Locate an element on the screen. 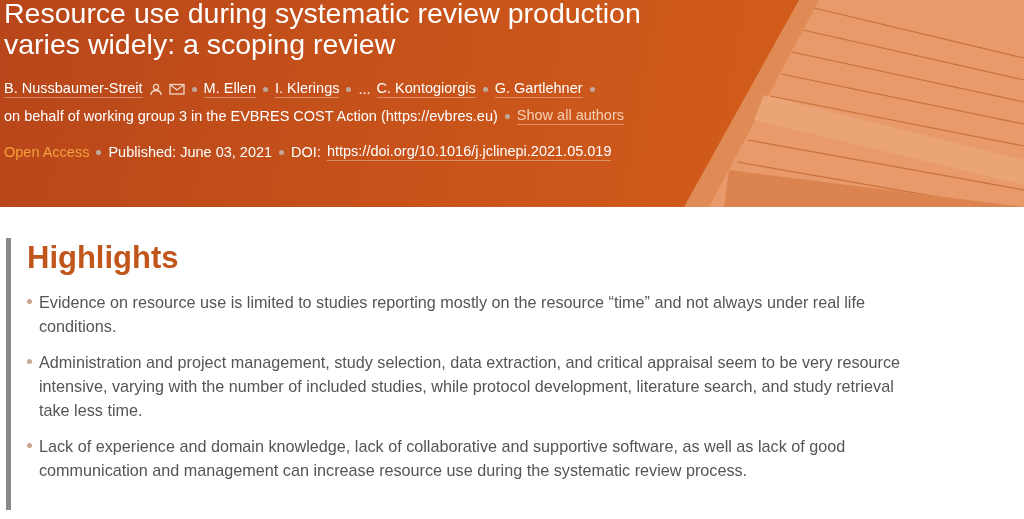 Image resolution: width=1024 pixels, height=519 pixels. highlights-heading: Highlights is located at coordinates (103, 258).